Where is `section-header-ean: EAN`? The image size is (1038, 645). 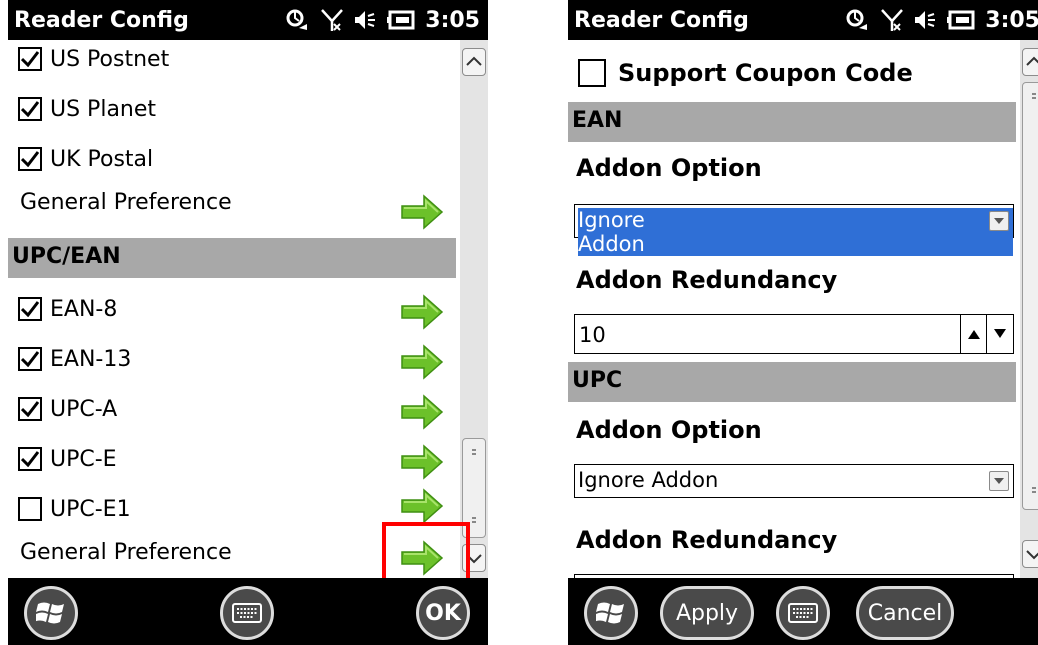
section-header-ean: EAN is located at coordinates (792, 122).